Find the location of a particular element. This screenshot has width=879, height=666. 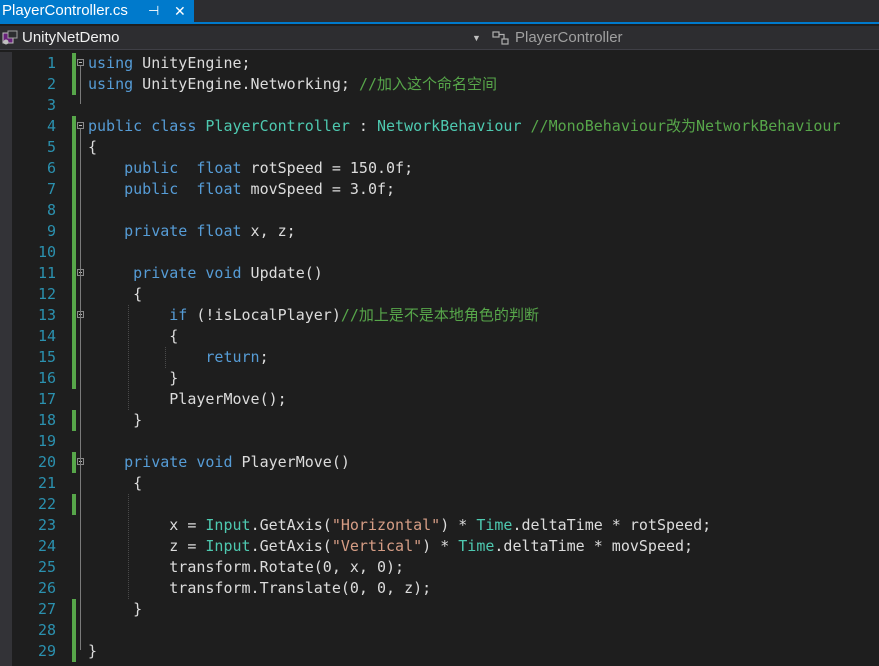

code-token: //MonoBehaviour改为NetworkBehaviour is located at coordinates (685, 126).